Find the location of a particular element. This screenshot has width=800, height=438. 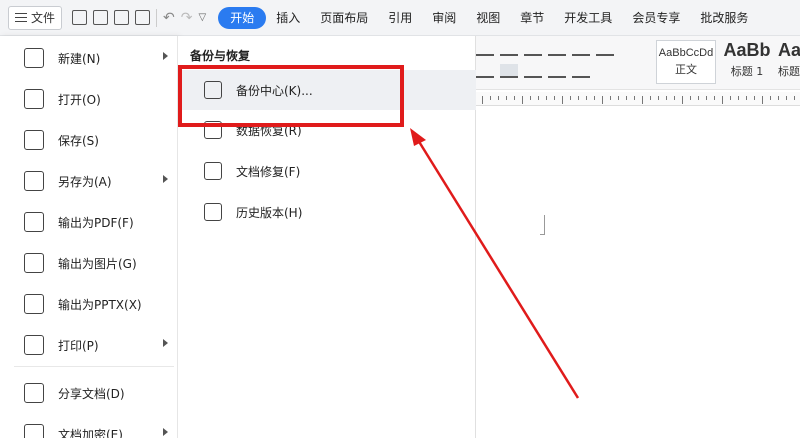

file-menu-item-label: 另存为(A) is located at coordinates (85, 181).